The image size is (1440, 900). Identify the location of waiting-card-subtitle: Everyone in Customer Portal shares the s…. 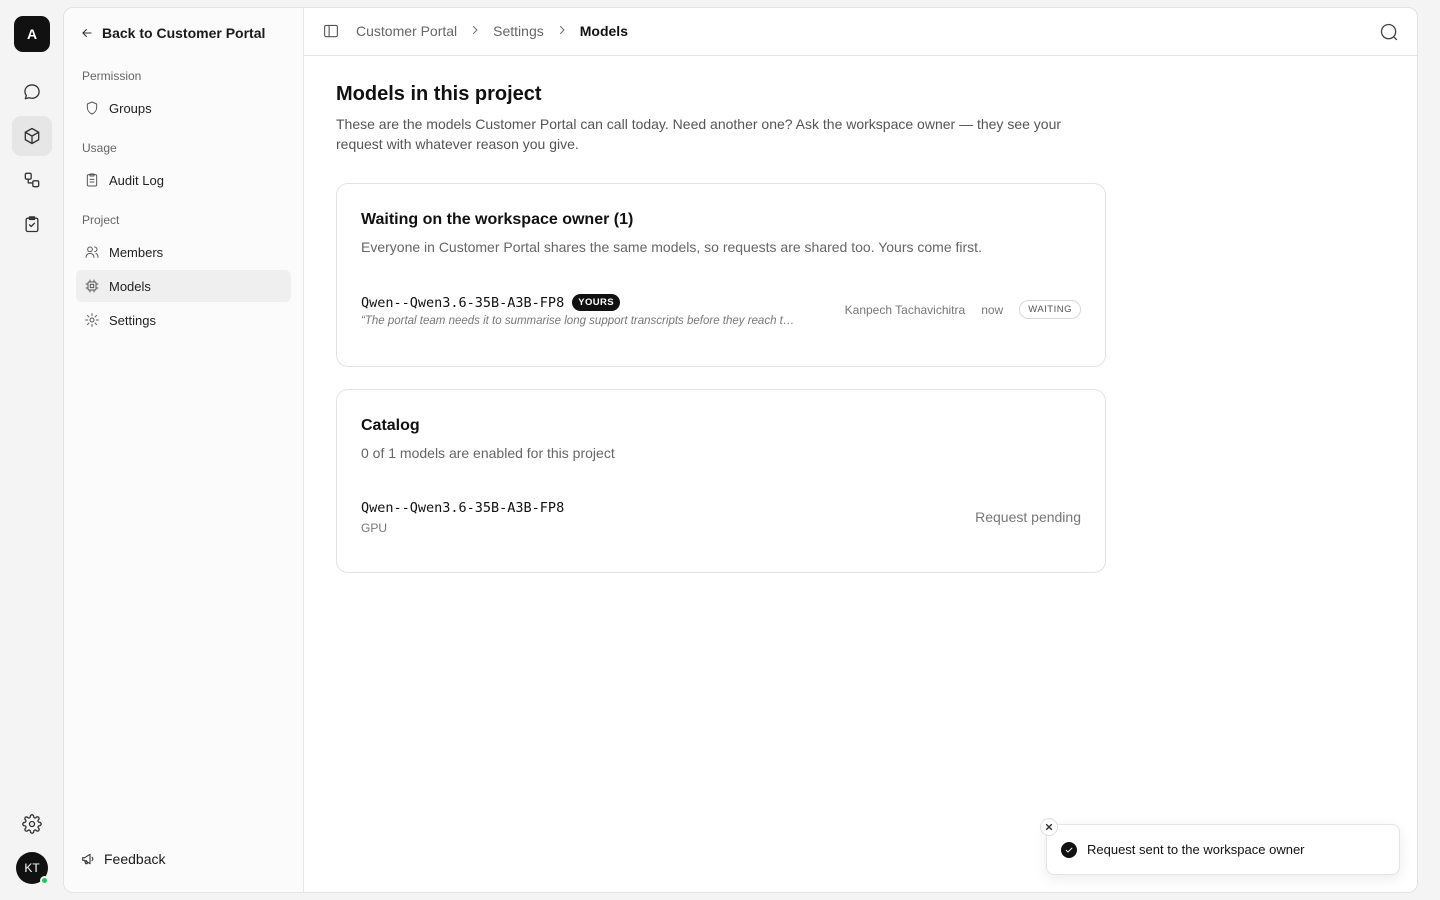
(671, 247).